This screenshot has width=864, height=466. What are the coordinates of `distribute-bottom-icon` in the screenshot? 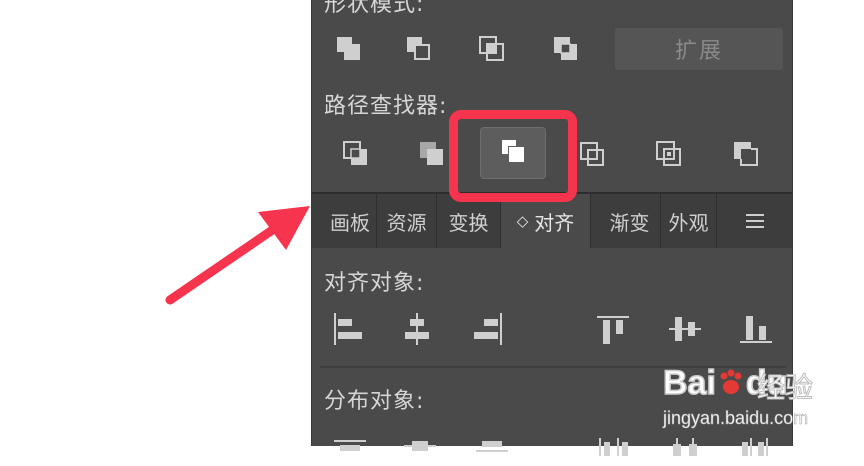 It's located at (492, 446).